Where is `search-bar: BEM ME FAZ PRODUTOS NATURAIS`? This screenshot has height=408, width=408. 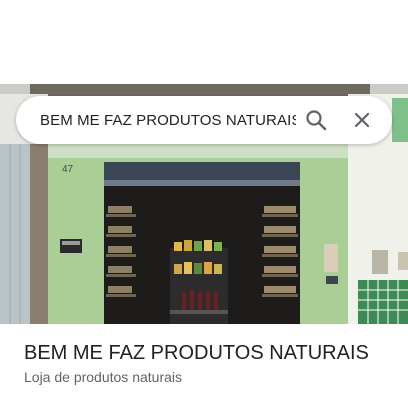
search-bar: BEM ME FAZ PRODUTOS NATURAIS is located at coordinates (204, 120).